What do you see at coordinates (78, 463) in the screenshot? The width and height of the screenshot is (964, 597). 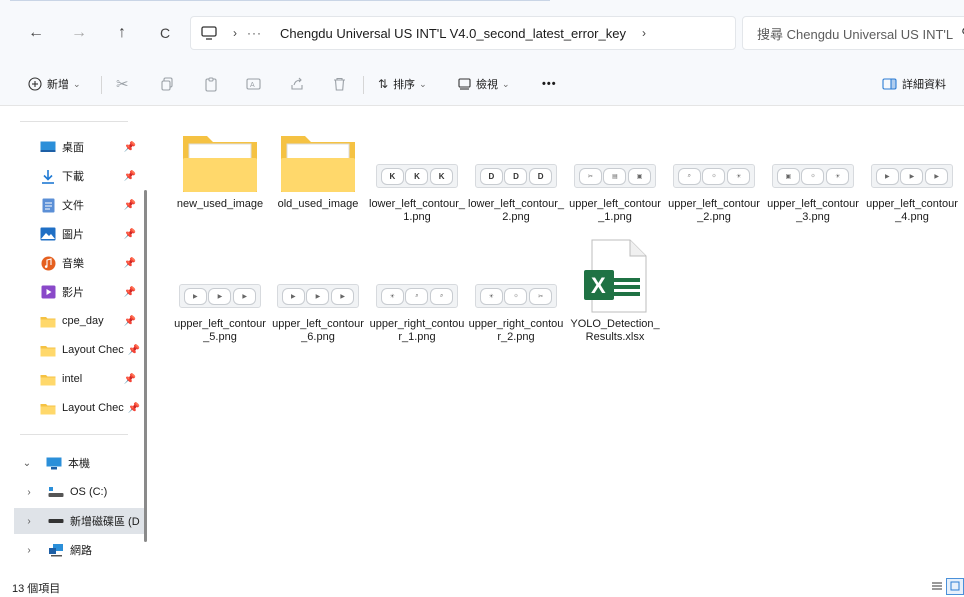 I see `sidebar-item-this-pc: ⌄ 本機` at bounding box center [78, 463].